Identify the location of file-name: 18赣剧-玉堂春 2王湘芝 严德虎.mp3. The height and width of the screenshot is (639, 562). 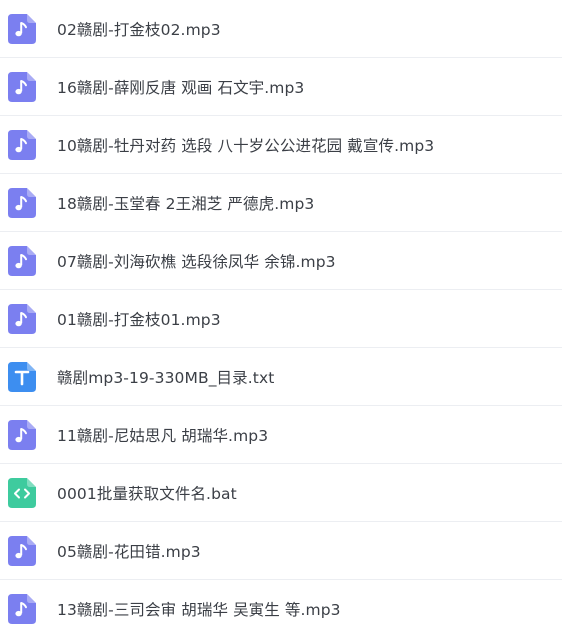
(186, 203).